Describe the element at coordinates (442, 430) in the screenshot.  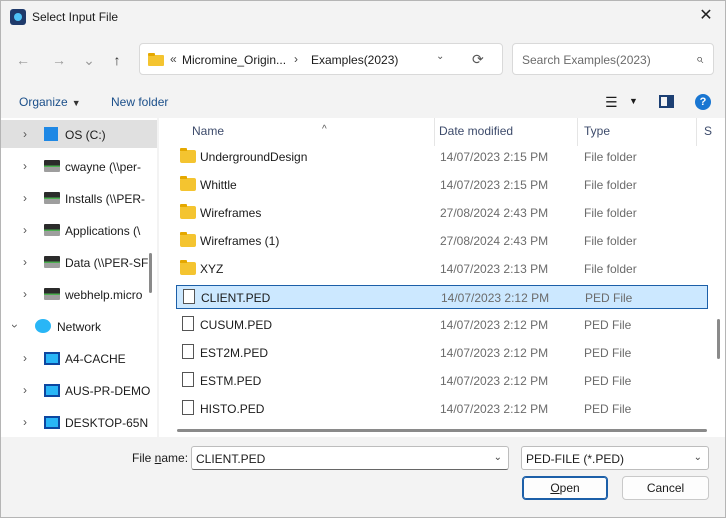
I see `file-list-horizontal-scrollbar` at that location.